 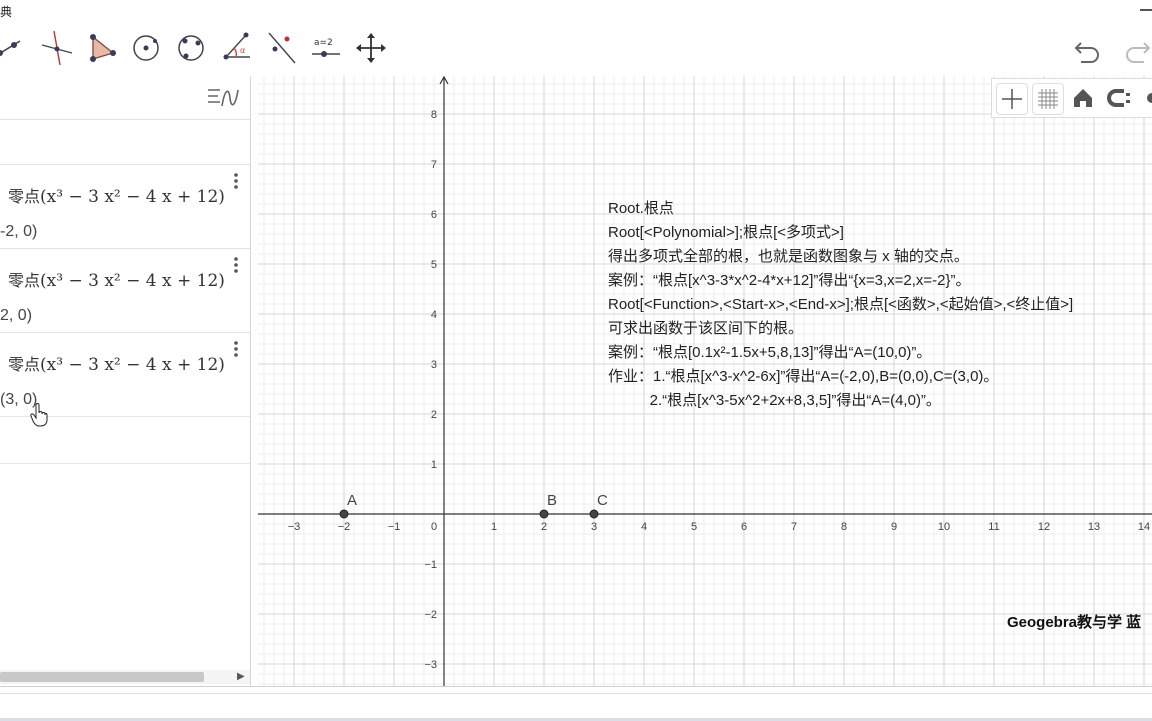 What do you see at coordinates (1144, 527) in the screenshot?
I see `x-tick-label: 14` at bounding box center [1144, 527].